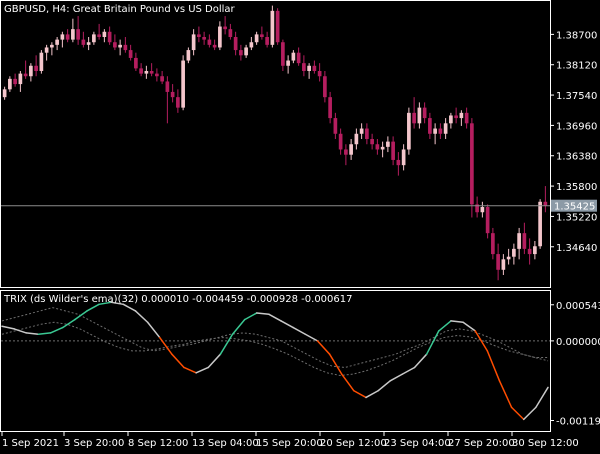  I want to click on time-tick-label: 15 Sep 20:00, so click(289, 443).